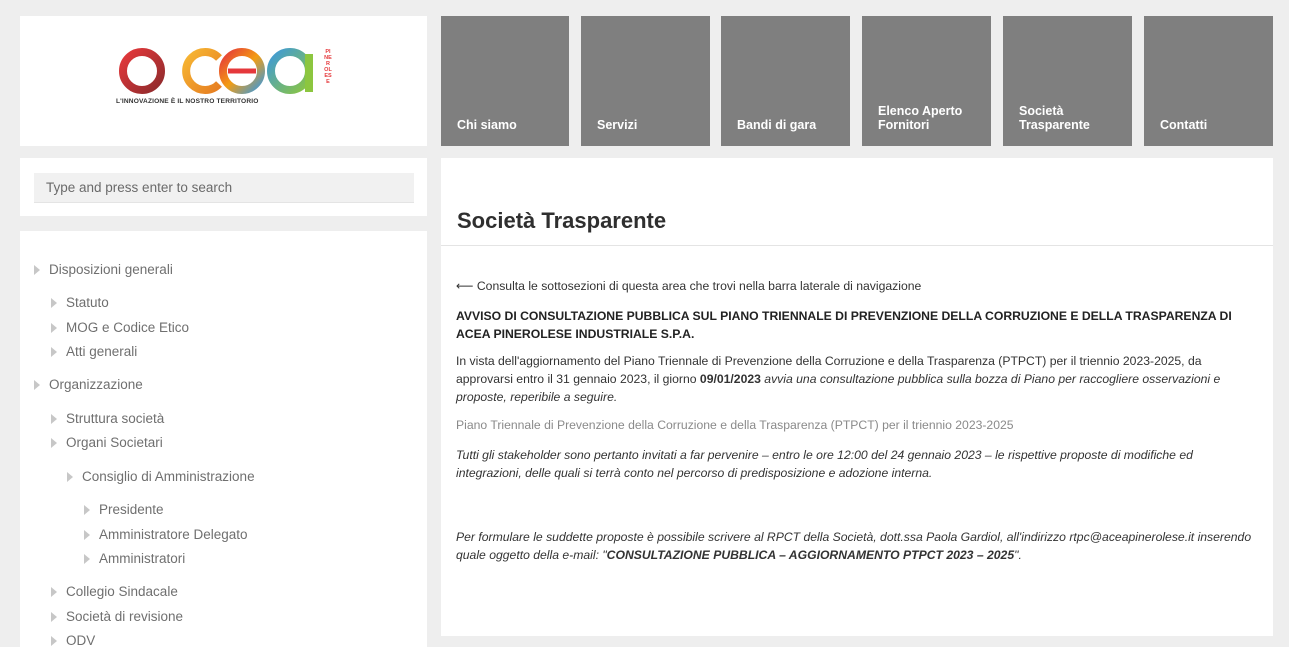 The width and height of the screenshot is (1289, 647). I want to click on search-panel, so click(223, 187).